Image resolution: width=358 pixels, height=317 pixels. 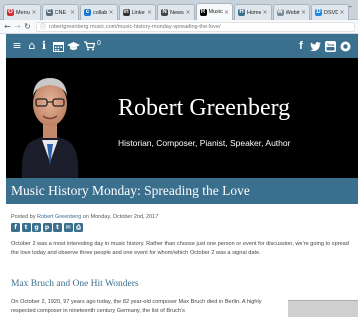 I want to click on cart-icon, so click(x=89, y=46).